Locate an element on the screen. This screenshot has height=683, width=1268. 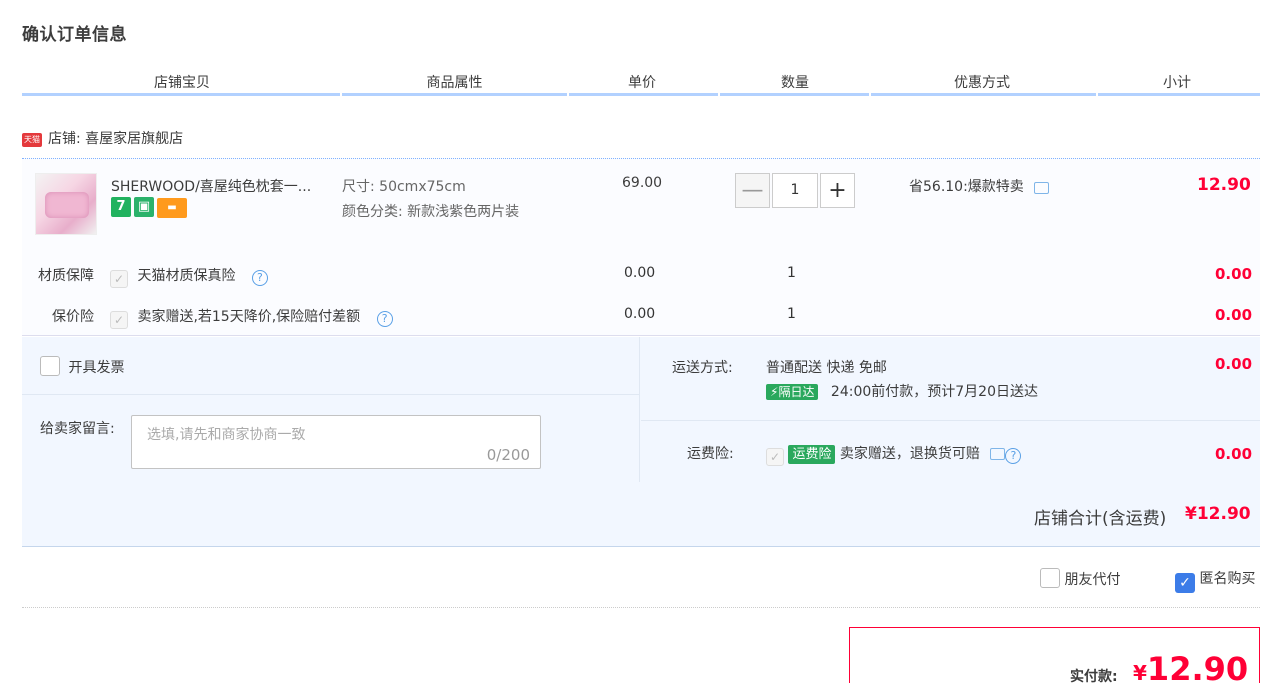
seven-day-return-icon: 7 is located at coordinates (121, 207).